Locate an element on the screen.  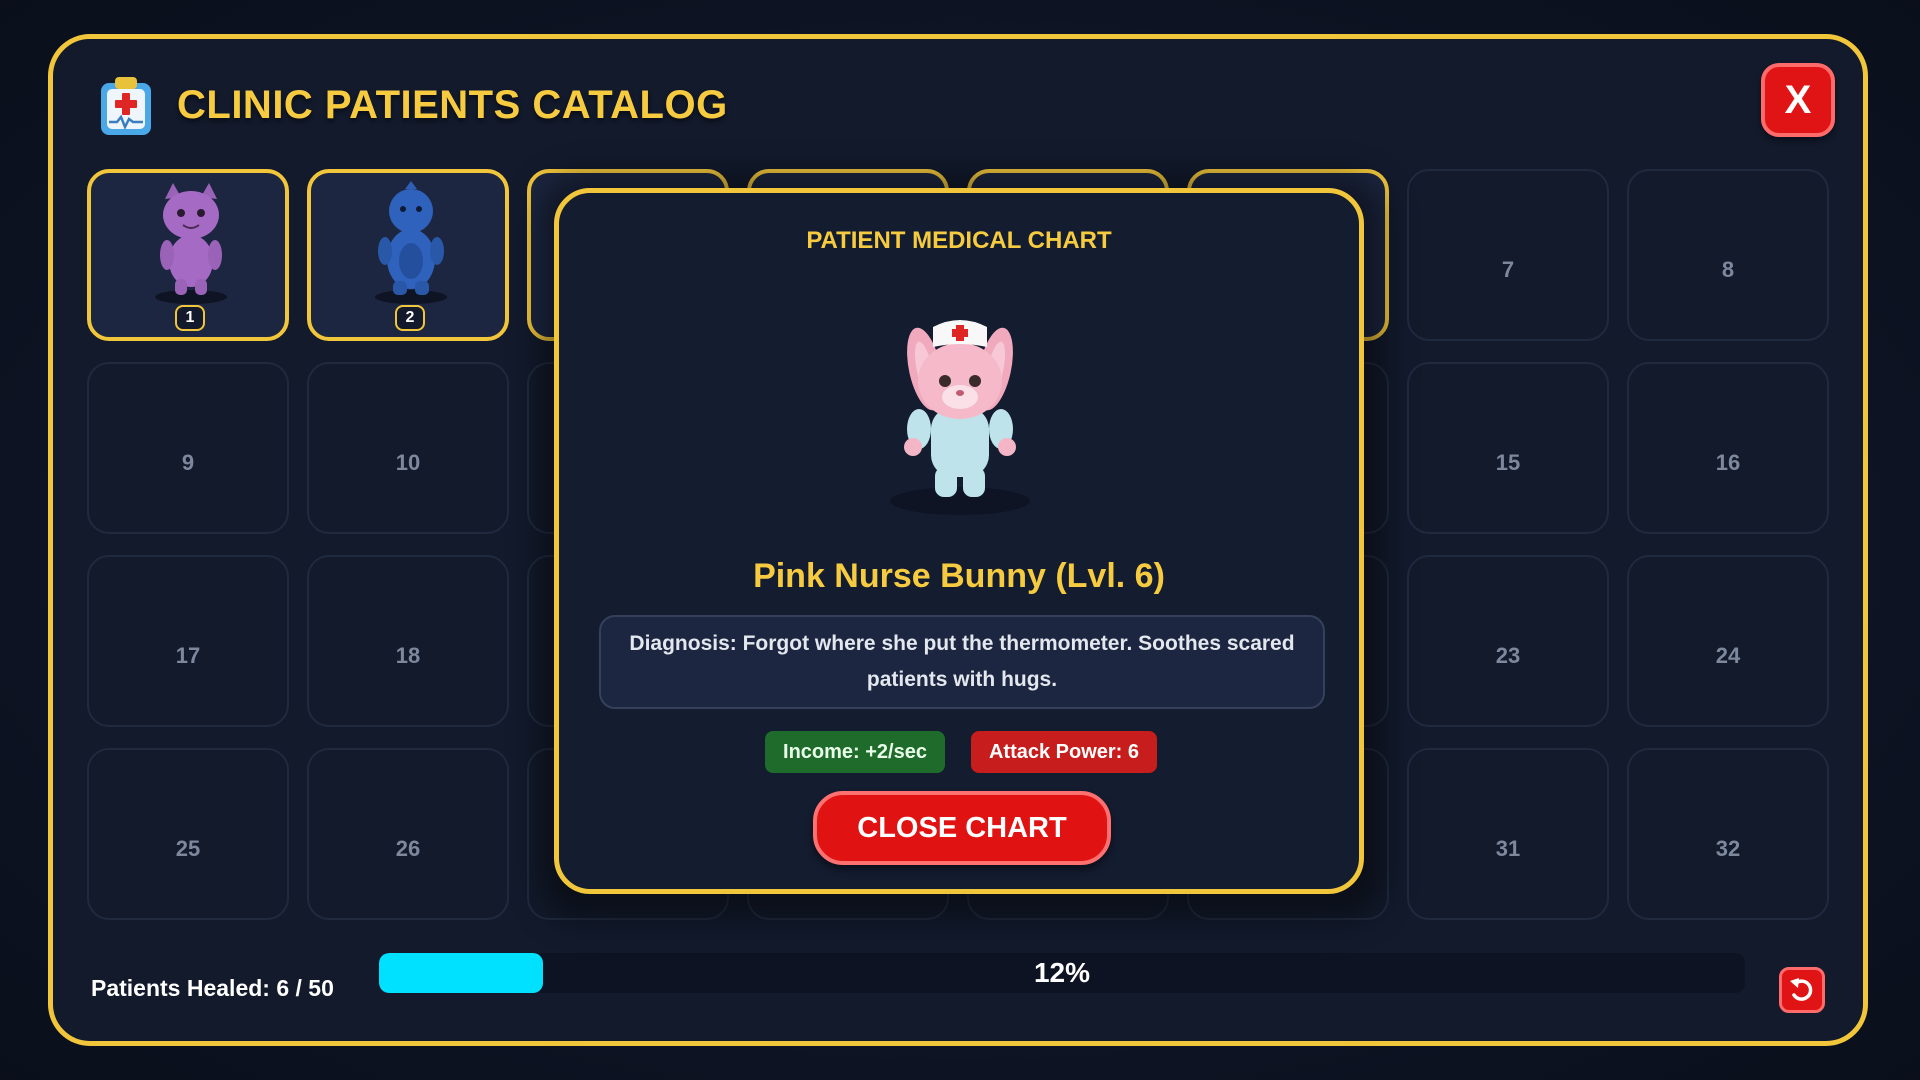
slot-number: 17 is located at coordinates (188, 655).